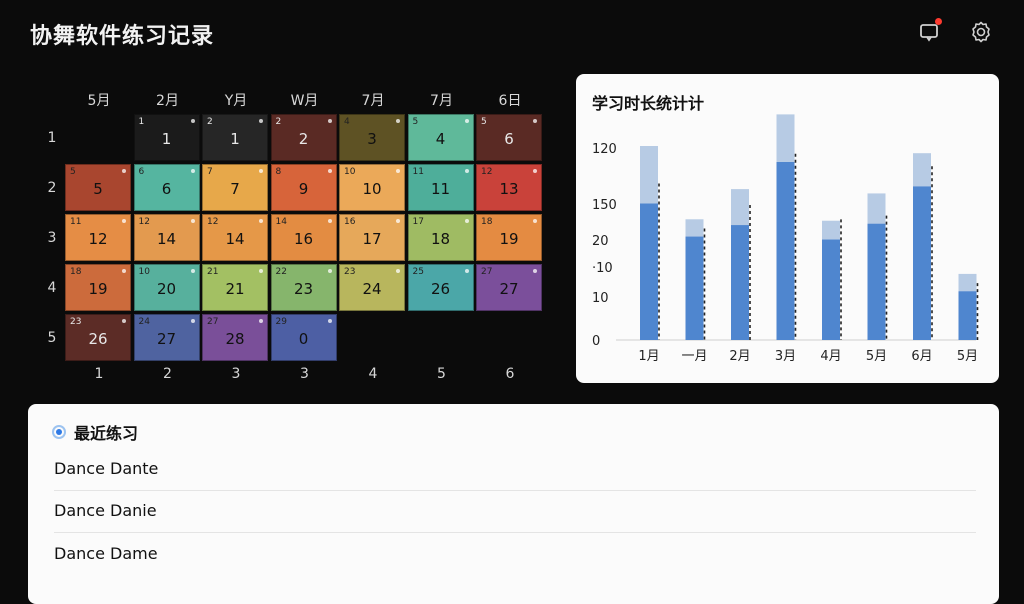 The image size is (1024, 604). Describe the element at coordinates (373, 374) in the screenshot. I see `calendar-bottom-label: 4` at that location.